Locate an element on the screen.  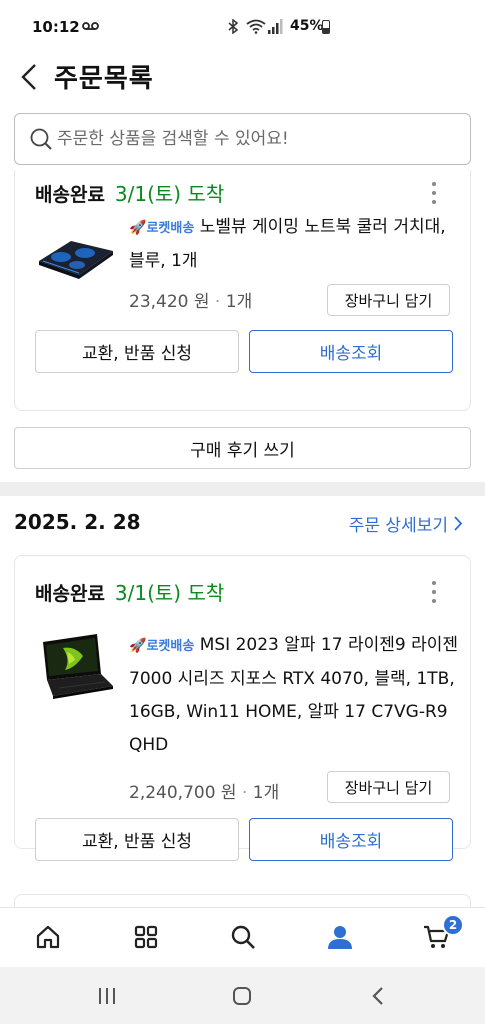
order-card is located at coordinates (242, 900).